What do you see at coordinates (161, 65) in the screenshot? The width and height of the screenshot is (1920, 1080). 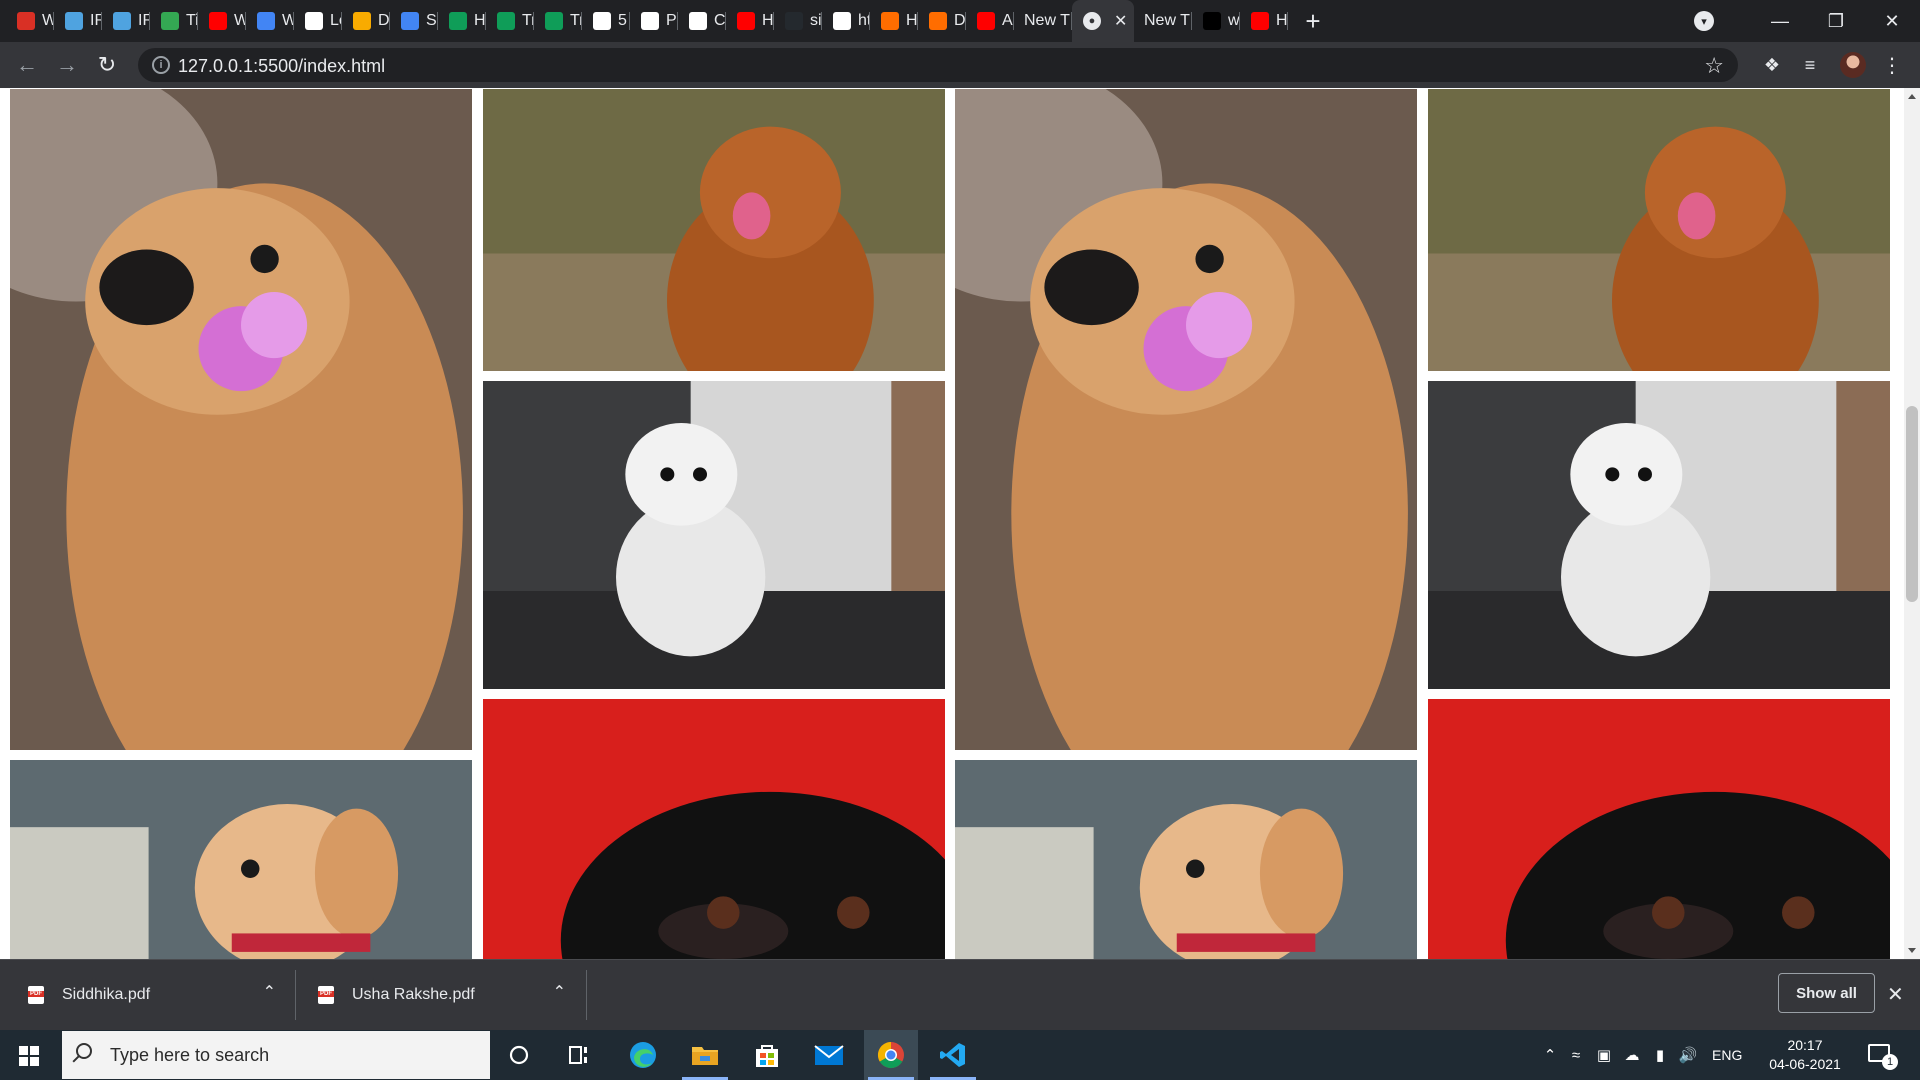 I see `site-info-icon: i` at bounding box center [161, 65].